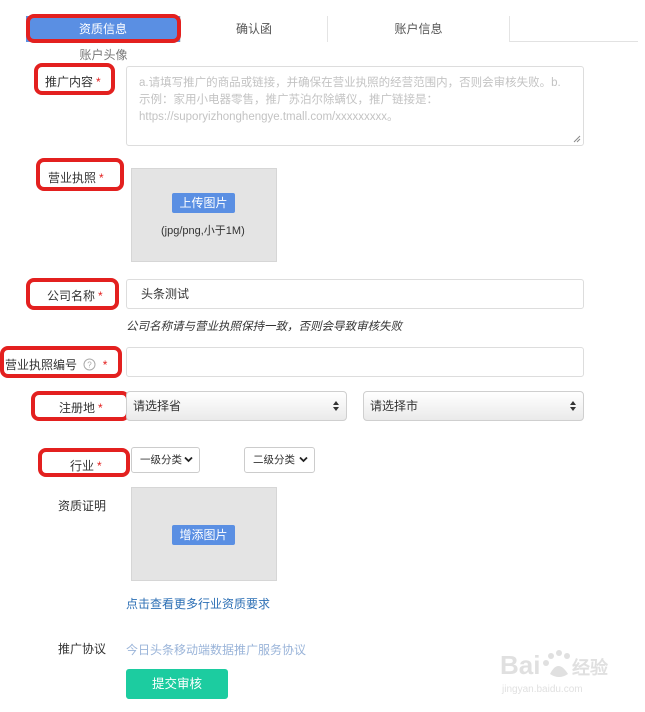 Image resolution: width=645 pixels, height=712 pixels. Describe the element at coordinates (103, 55) in the screenshot. I see `tab-account-avatar: 账户头像` at that location.